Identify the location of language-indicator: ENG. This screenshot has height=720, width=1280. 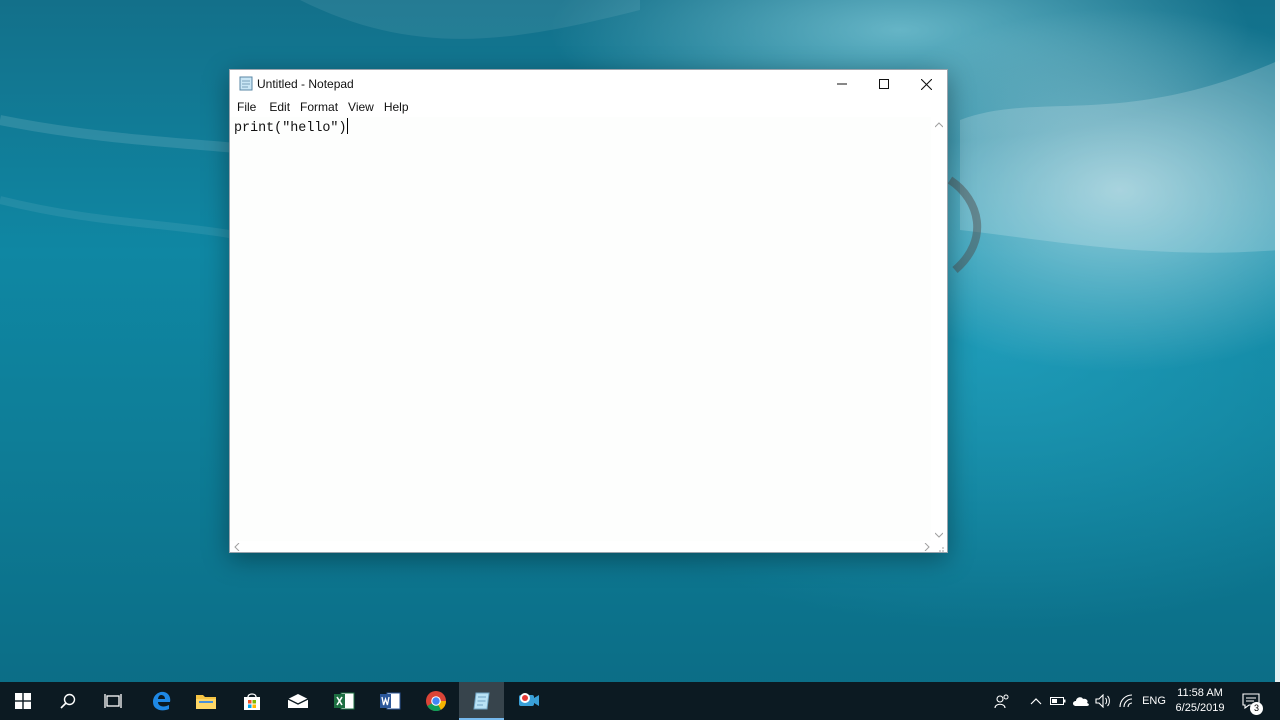
(1154, 701).